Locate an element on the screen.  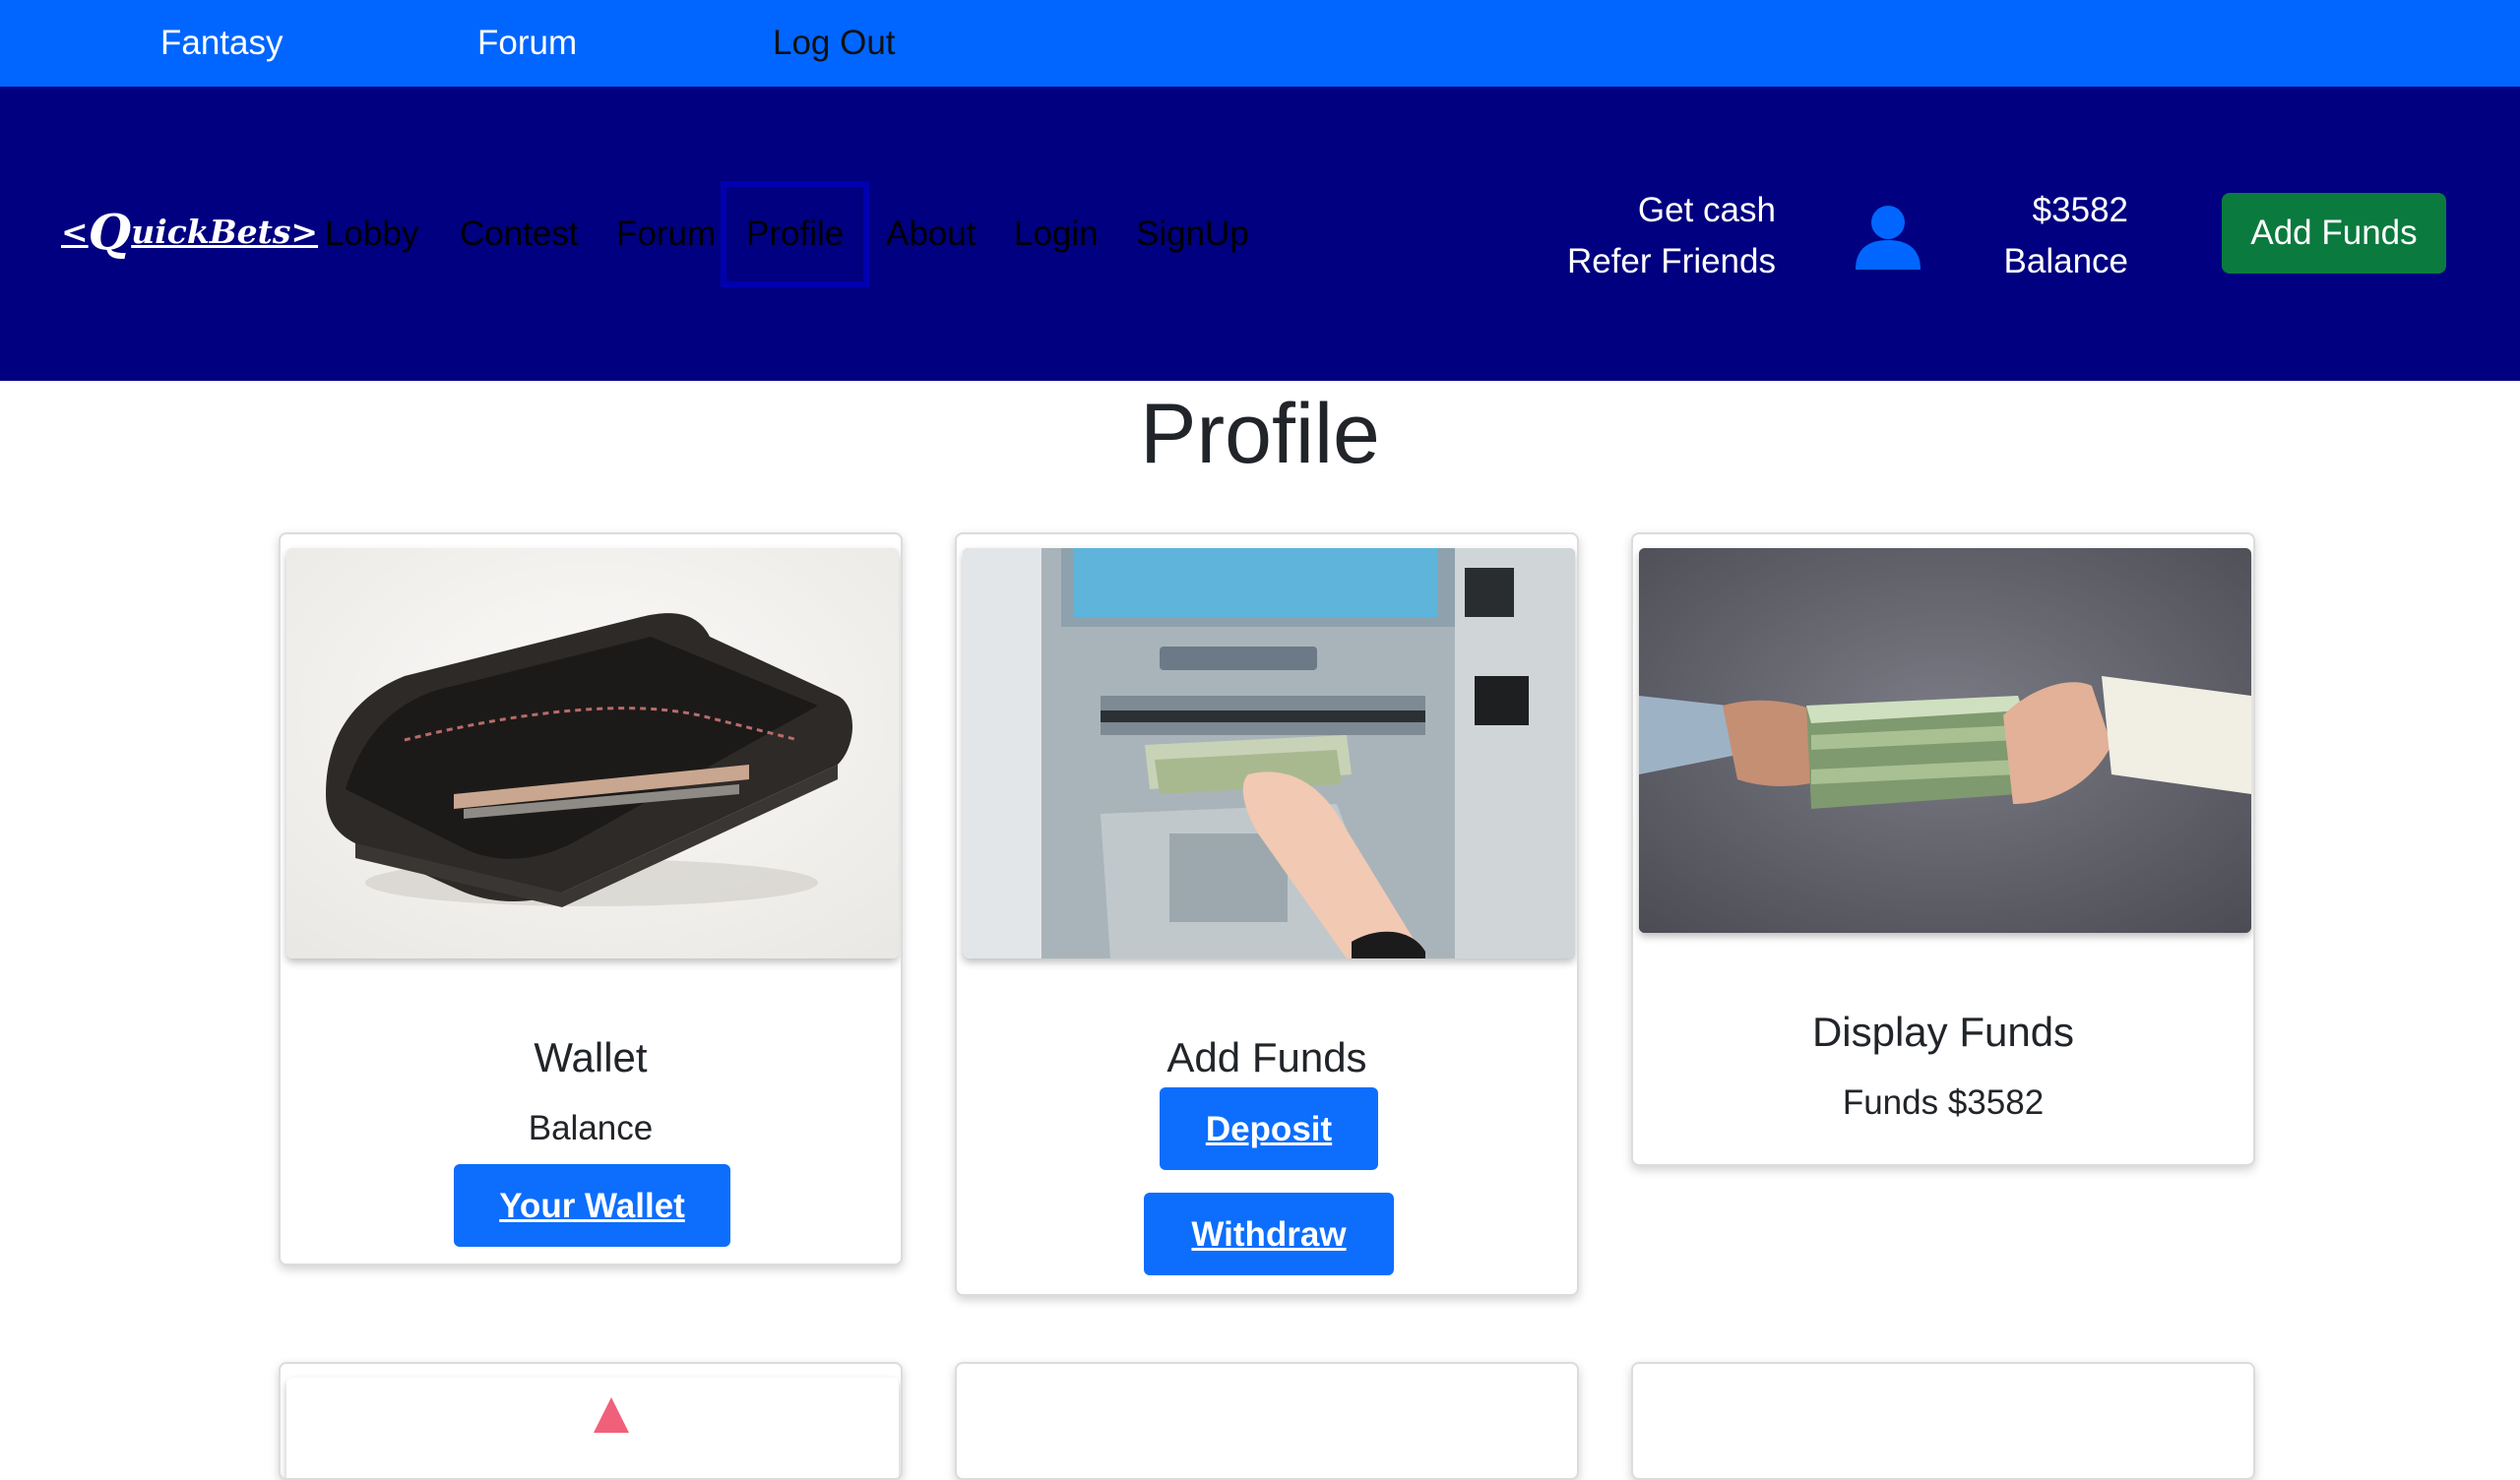
wallet-card: Wallet Balance Your Wallet is located at coordinates (591, 898).